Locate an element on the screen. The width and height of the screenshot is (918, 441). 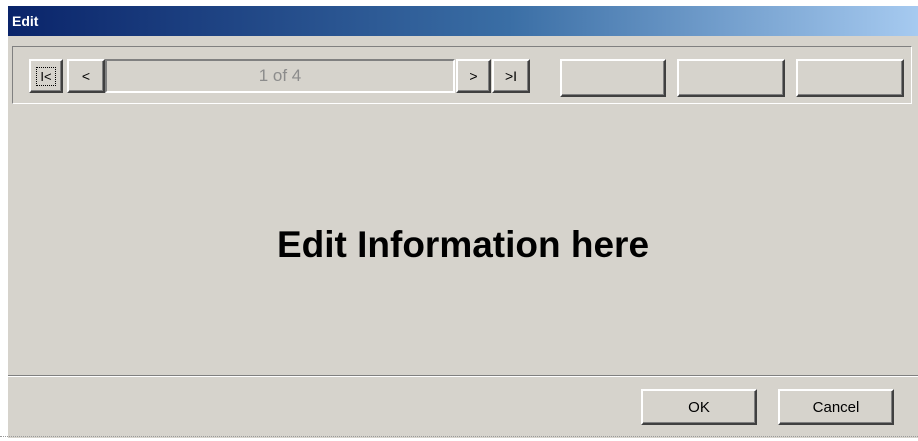
window-title: Edit is located at coordinates (25, 21).